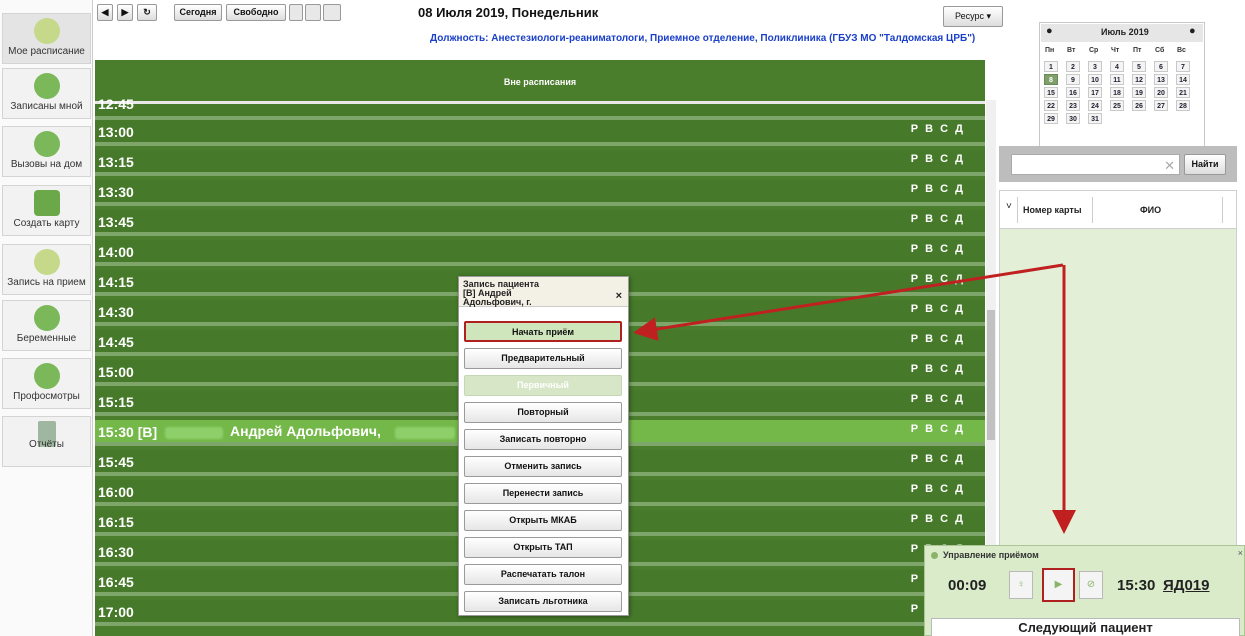 The image size is (1245, 636). Describe the element at coordinates (198, 12) in the screenshot. I see `today-button: Сегодня` at that location.